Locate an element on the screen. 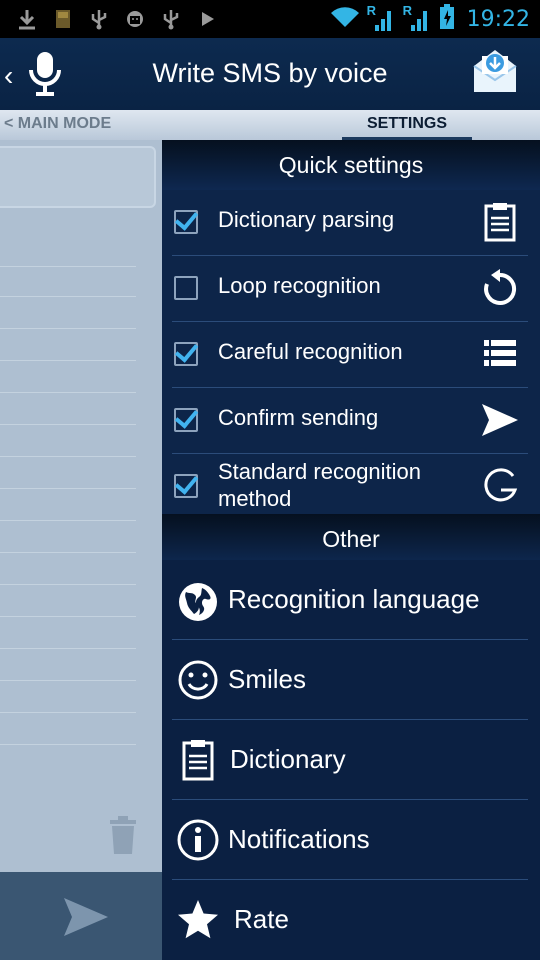  quick-setting-loop-recognition: Loop recognition is located at coordinates (351, 289).